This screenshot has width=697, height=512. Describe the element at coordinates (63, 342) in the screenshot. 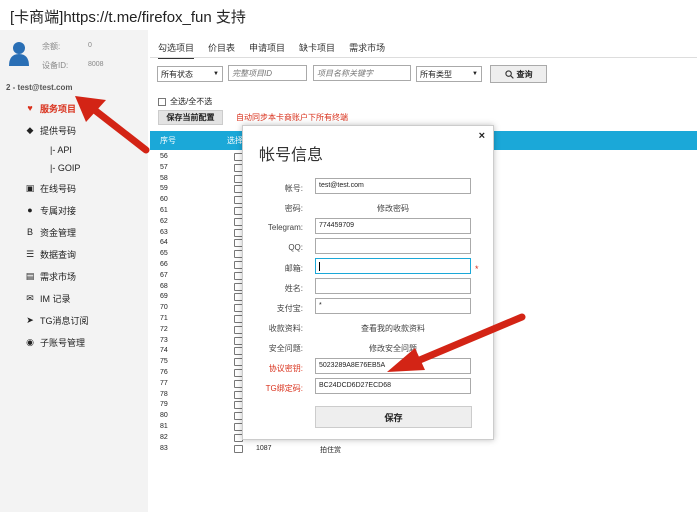

I see `sidebar-item-label: 子账号管理` at that location.